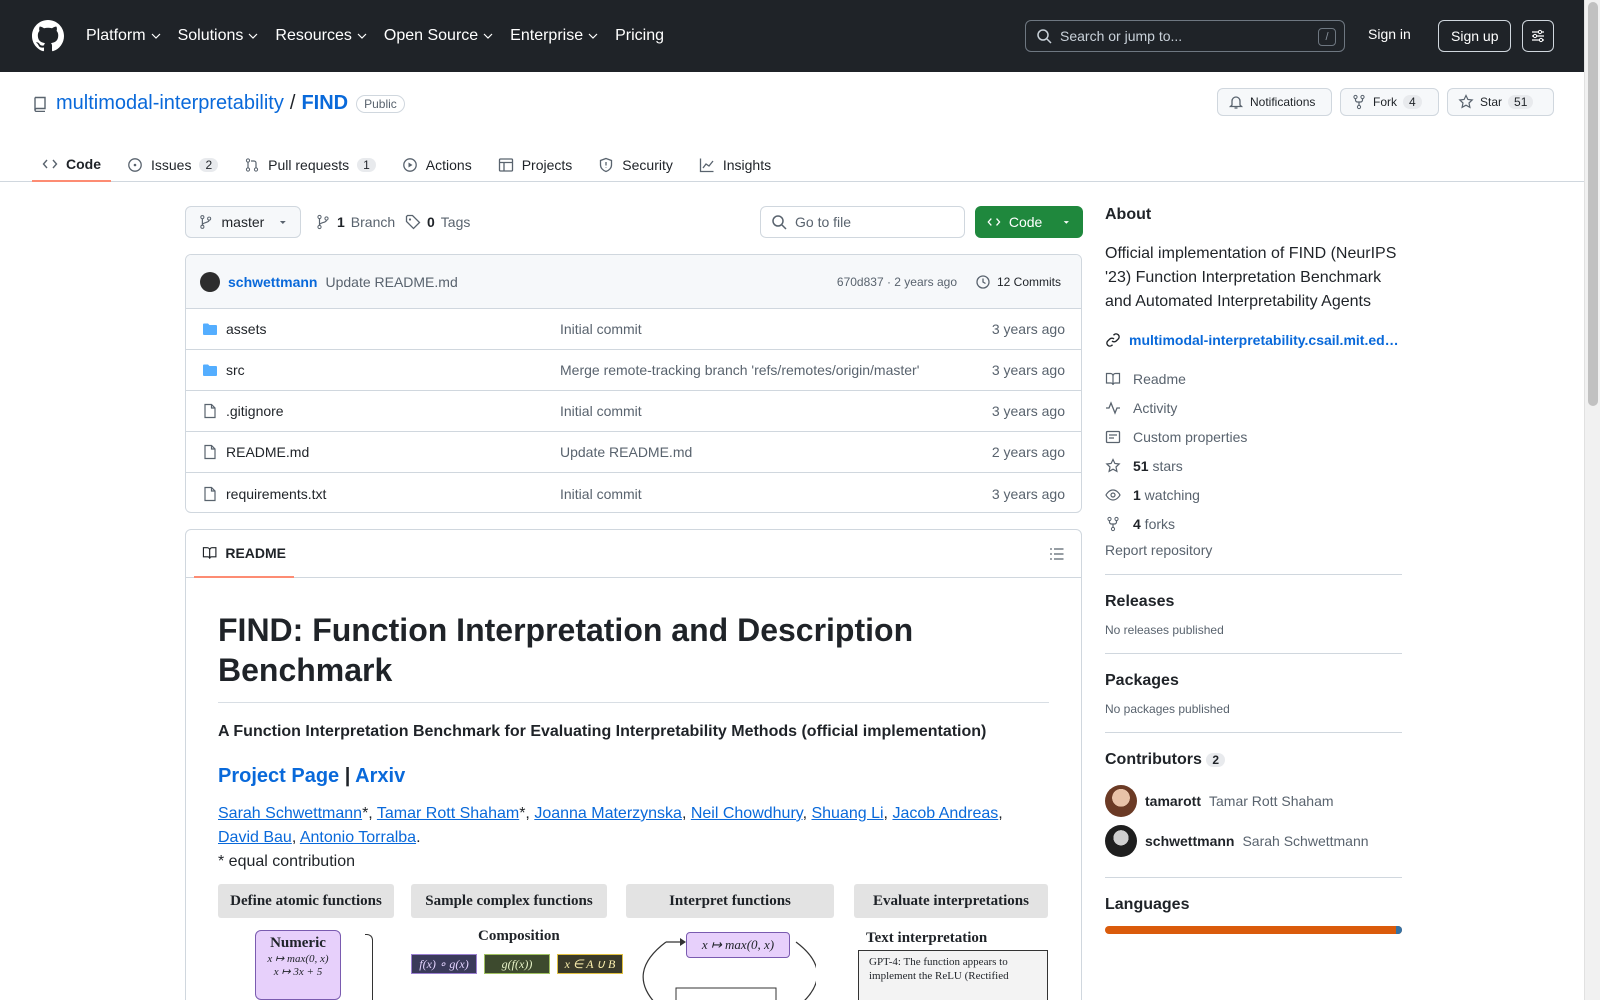 Image resolution: width=1600 pixels, height=1000 pixels. Describe the element at coordinates (1389, 34) in the screenshot. I see `sign-in-link: Sign in` at that location.